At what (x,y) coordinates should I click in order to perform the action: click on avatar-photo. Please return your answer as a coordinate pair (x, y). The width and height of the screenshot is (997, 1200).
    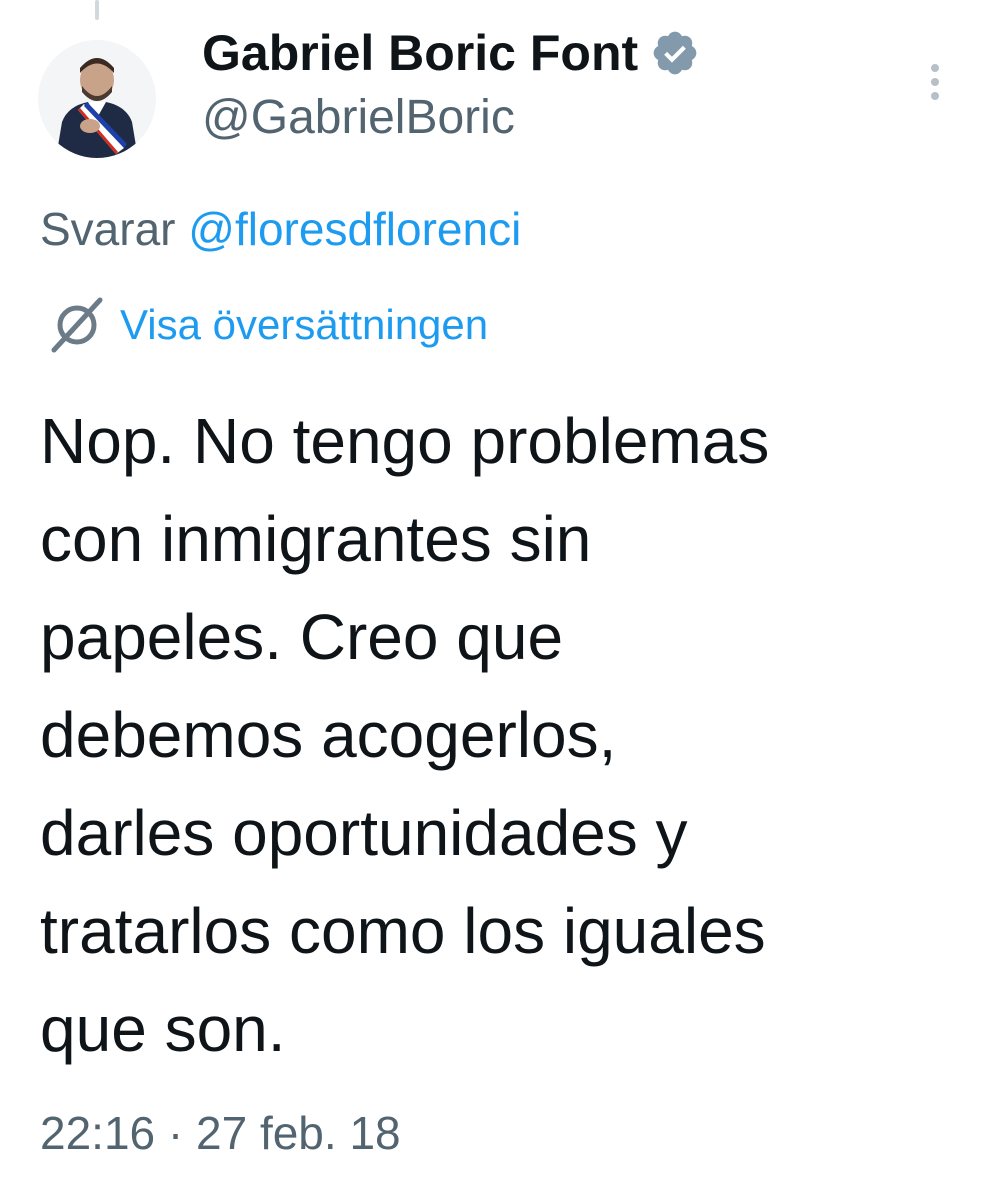
    Looking at the image, I should click on (97, 99).